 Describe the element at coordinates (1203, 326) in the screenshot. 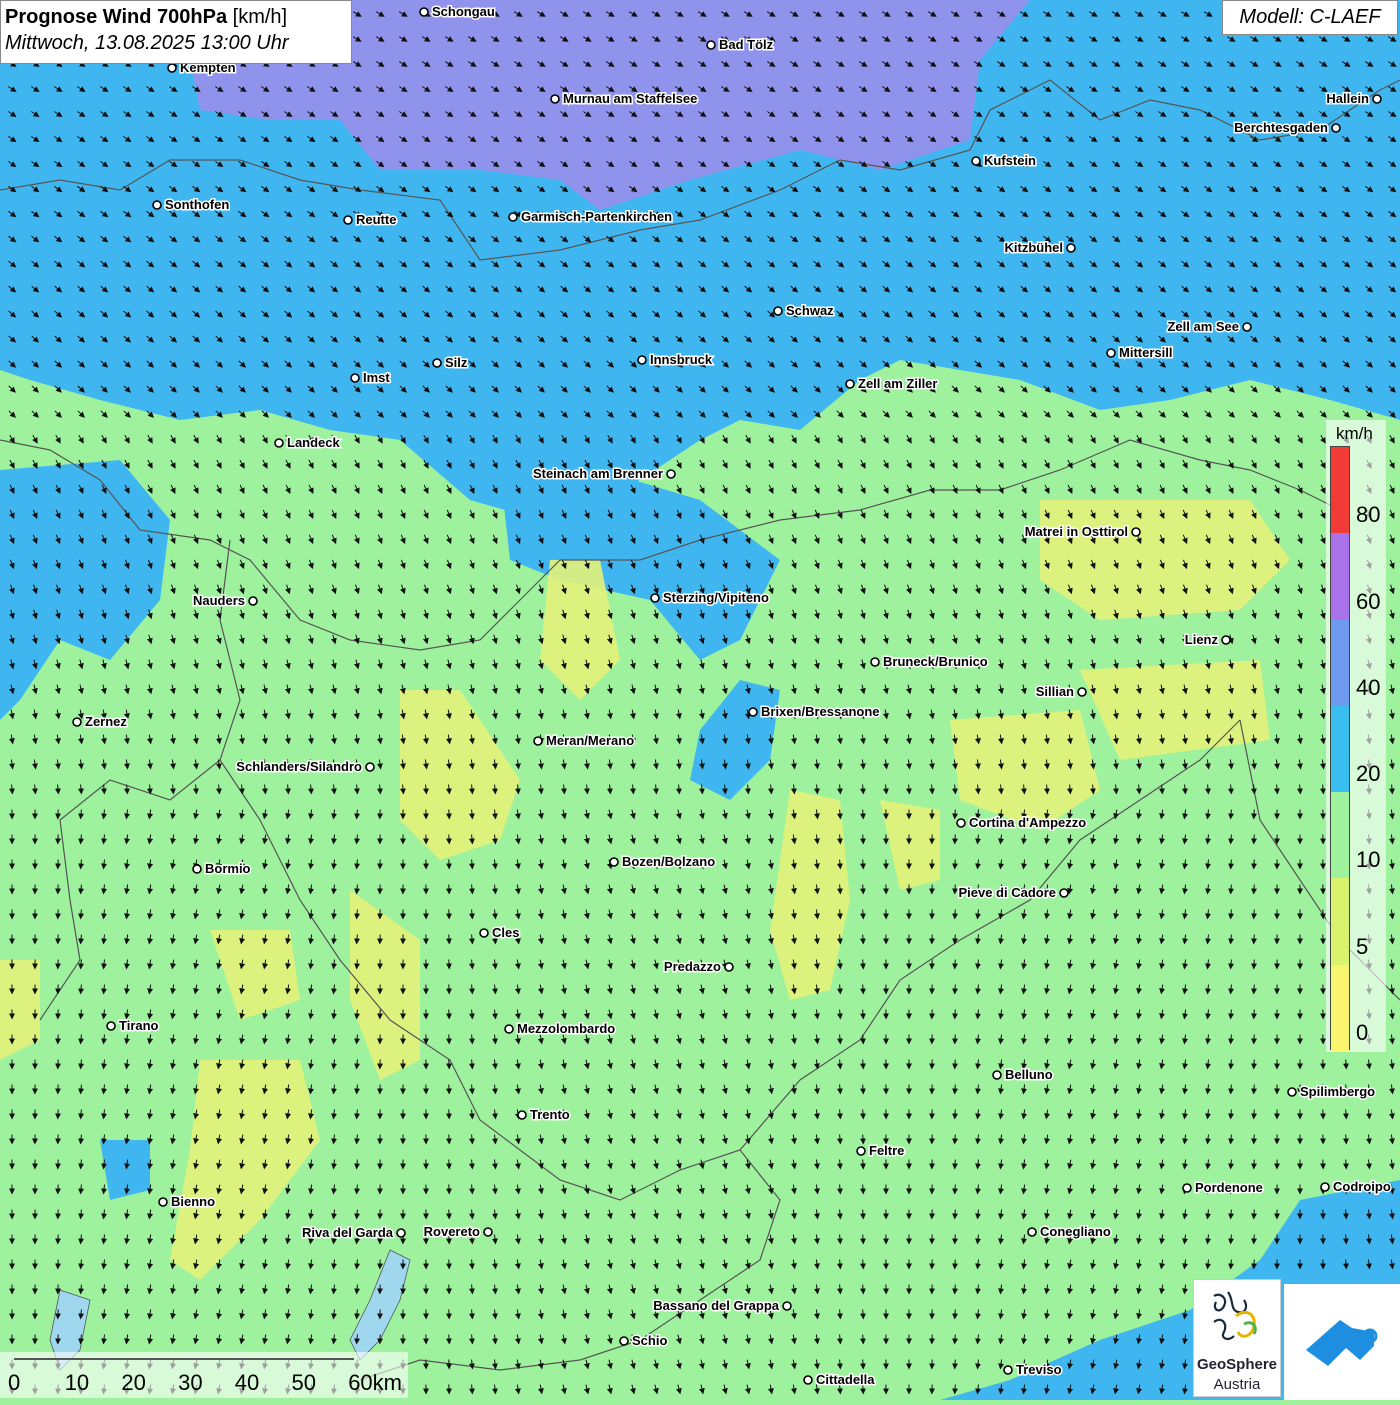

I see `city-label: Zell am See` at that location.